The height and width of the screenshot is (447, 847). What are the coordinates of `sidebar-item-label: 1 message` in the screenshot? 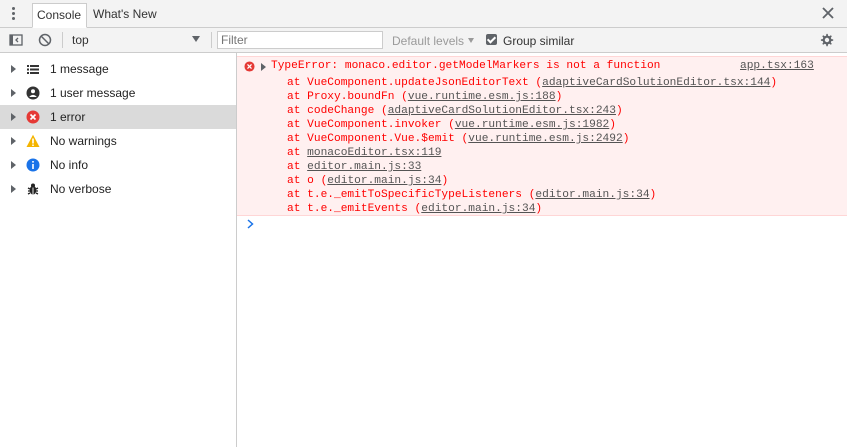 It's located at (79, 69).